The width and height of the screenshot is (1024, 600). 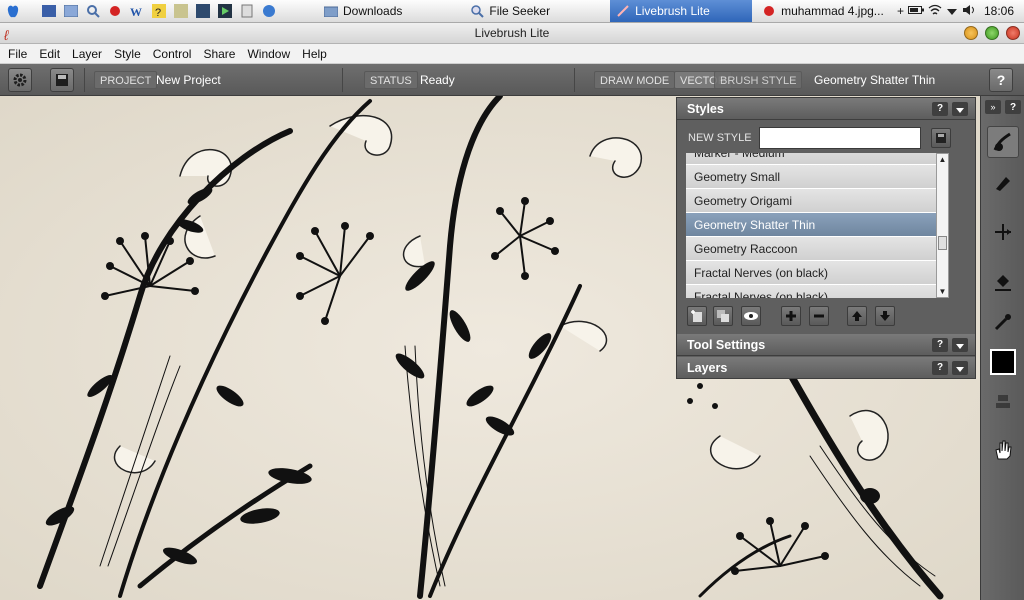 What do you see at coordinates (268, 54) in the screenshot?
I see `menu-window: Window` at bounding box center [268, 54].